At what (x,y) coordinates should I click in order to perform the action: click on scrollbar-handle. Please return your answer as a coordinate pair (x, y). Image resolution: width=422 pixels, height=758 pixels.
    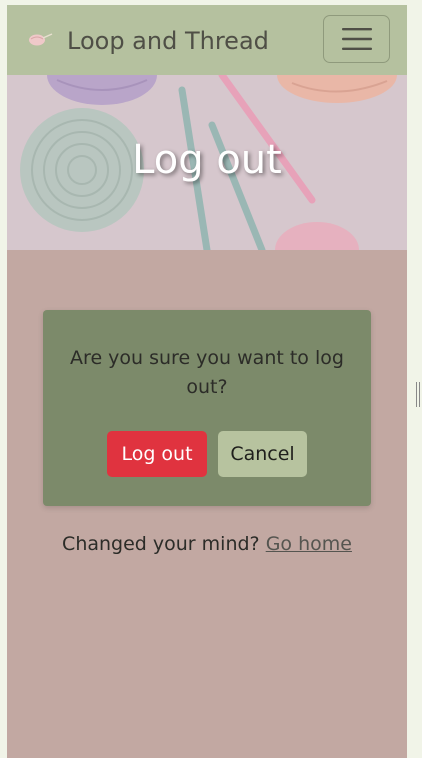
    Looking at the image, I should click on (418, 394).